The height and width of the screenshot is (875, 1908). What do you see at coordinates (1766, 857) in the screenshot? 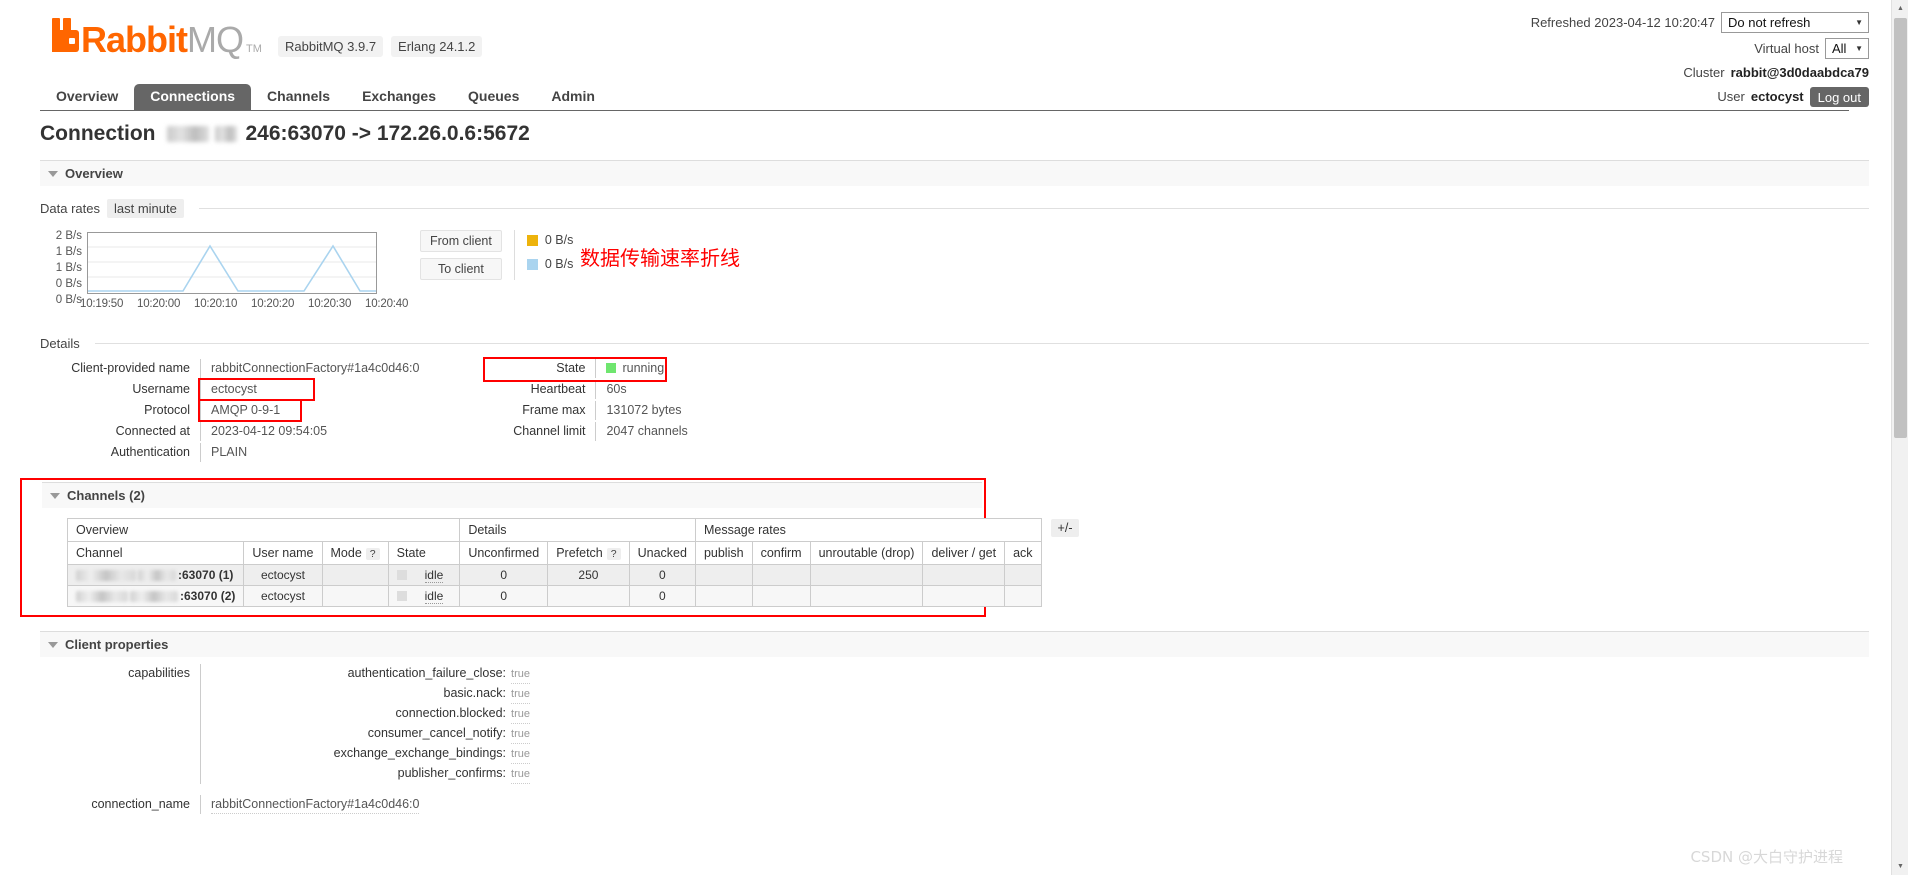
I see `watermark: CSDN @大白守护进程` at bounding box center [1766, 857].